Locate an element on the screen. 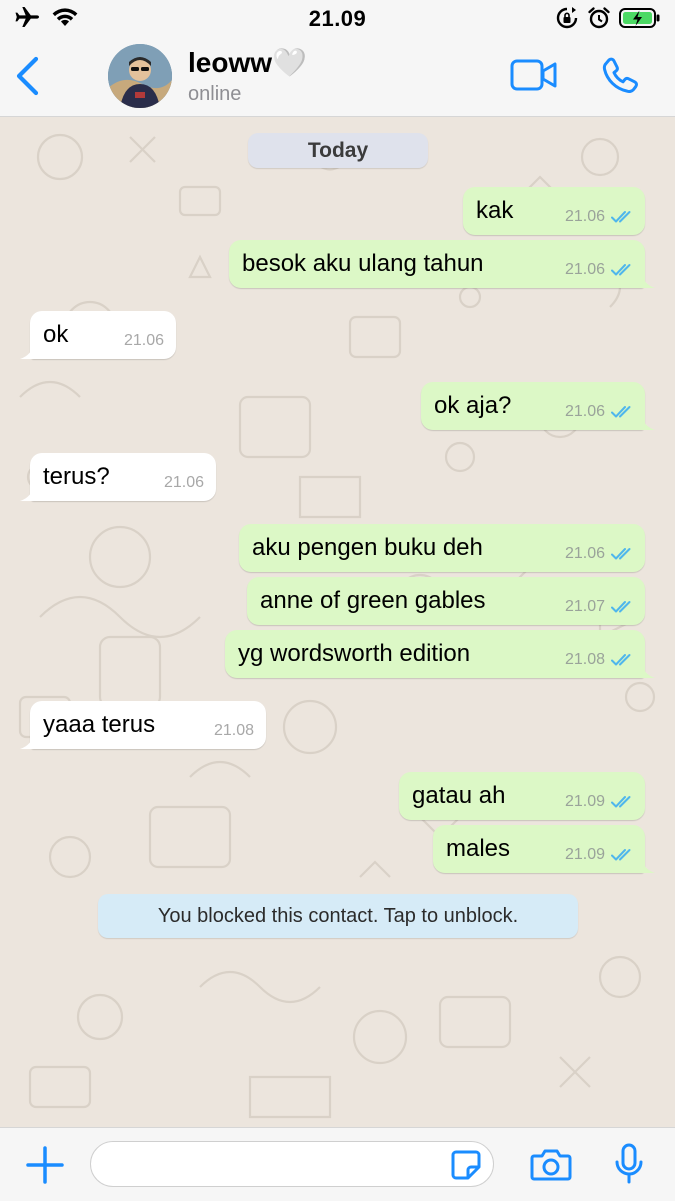 This screenshot has height=1201, width=675. microphone-icon is located at coordinates (629, 1163).